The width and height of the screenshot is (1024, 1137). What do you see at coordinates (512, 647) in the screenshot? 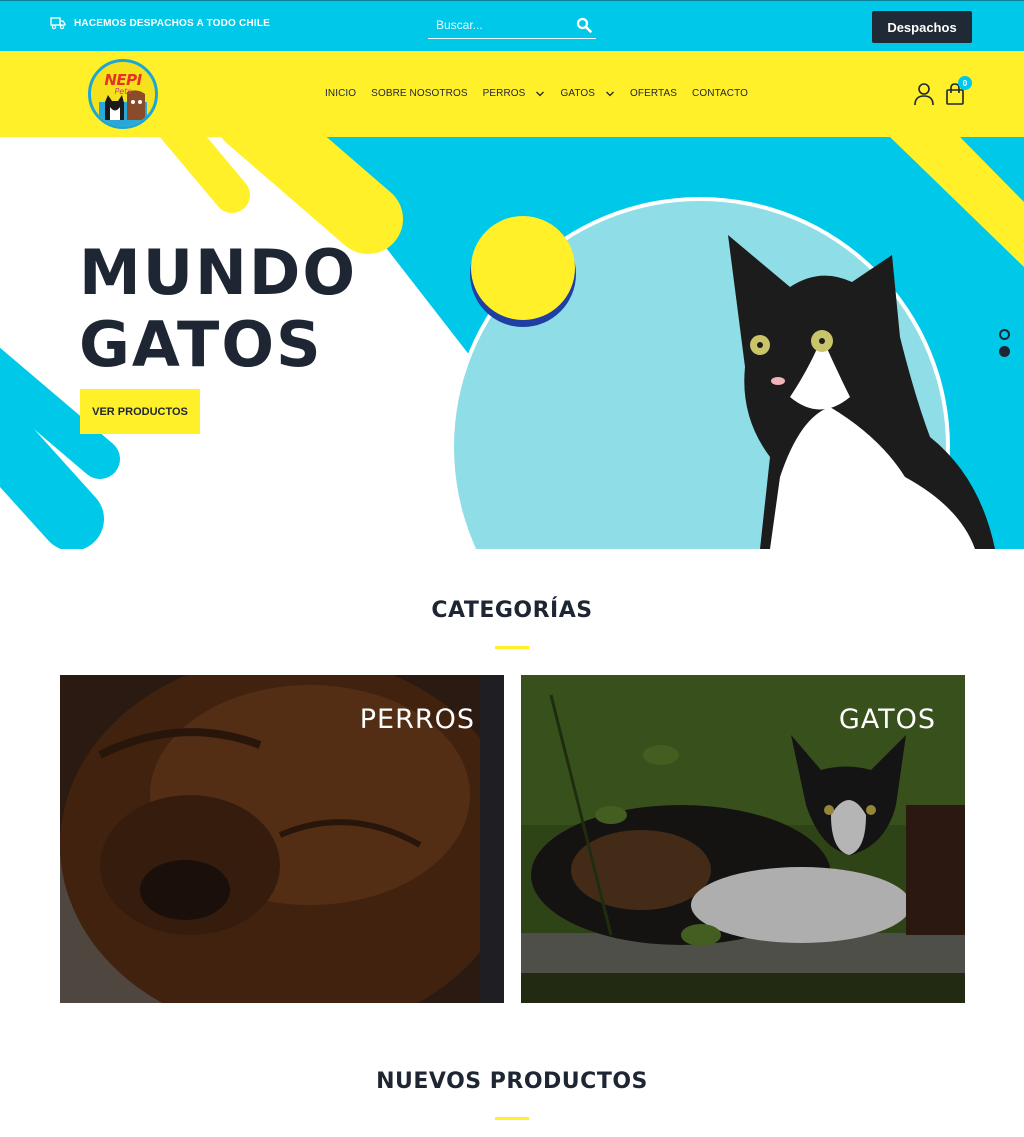
I see `categories-underline` at bounding box center [512, 647].